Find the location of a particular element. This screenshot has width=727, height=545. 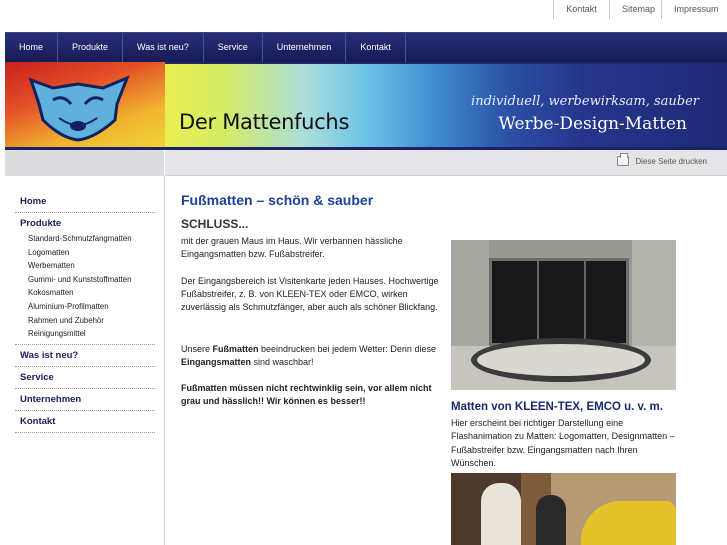

top-link-impressum: Impressum is located at coordinates (694, 9).